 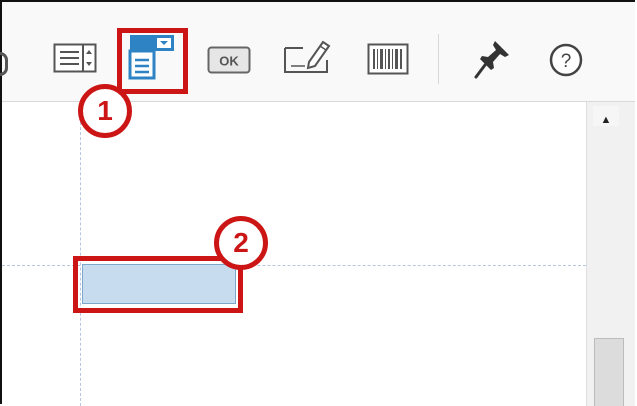 I want to click on new-field-highlight, so click(x=158, y=284).